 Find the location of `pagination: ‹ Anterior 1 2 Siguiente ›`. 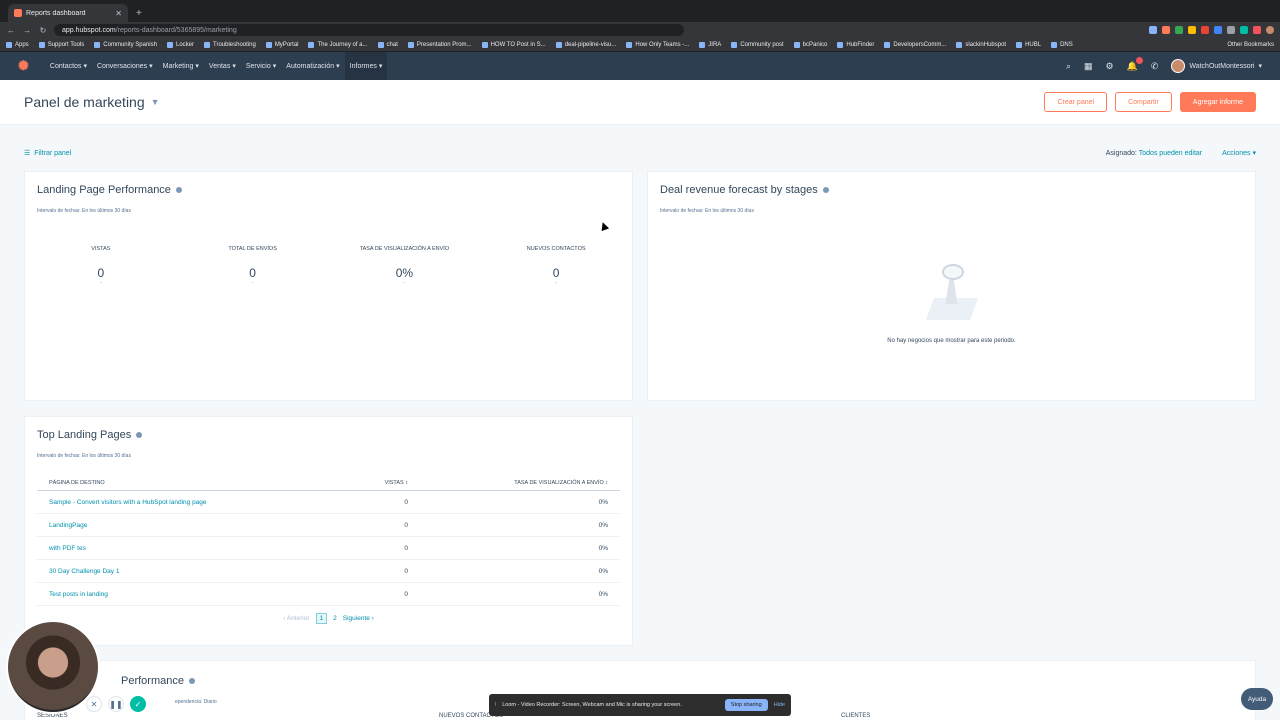

pagination: ‹ Anterior 1 2 Siguiente › is located at coordinates (328, 618).